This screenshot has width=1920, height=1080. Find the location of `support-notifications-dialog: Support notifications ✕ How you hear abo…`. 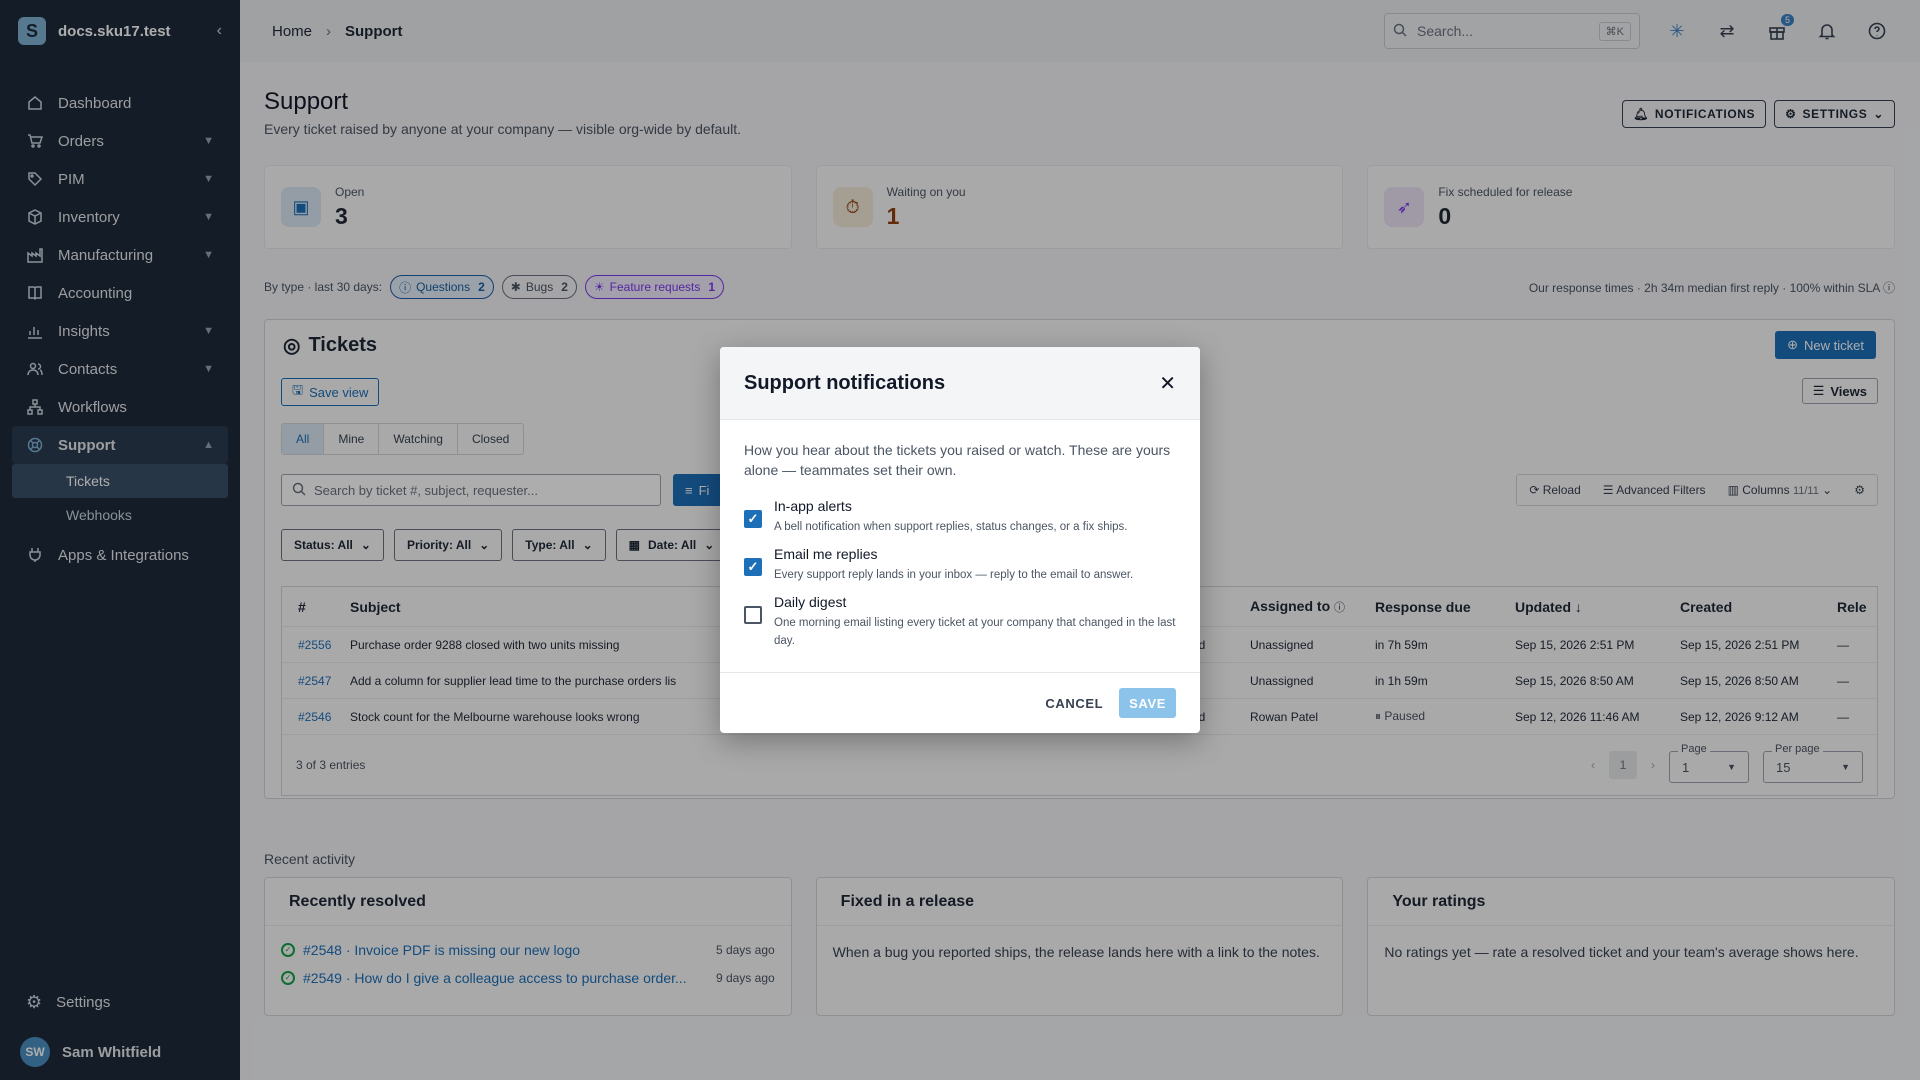

support-notifications-dialog: Support notifications ✕ How you hear abo… is located at coordinates (960, 540).